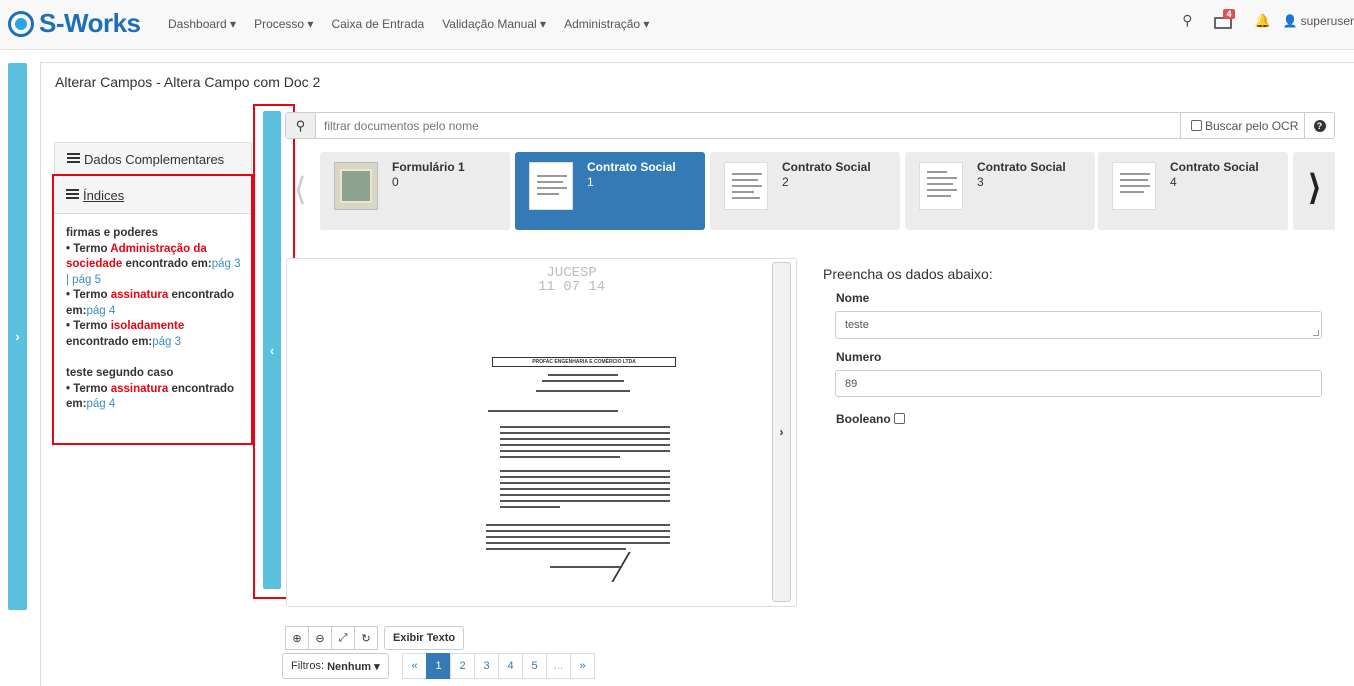 The width and height of the screenshot is (1354, 686). Describe the element at coordinates (748, 125) in the screenshot. I see `document-filter-input` at that location.